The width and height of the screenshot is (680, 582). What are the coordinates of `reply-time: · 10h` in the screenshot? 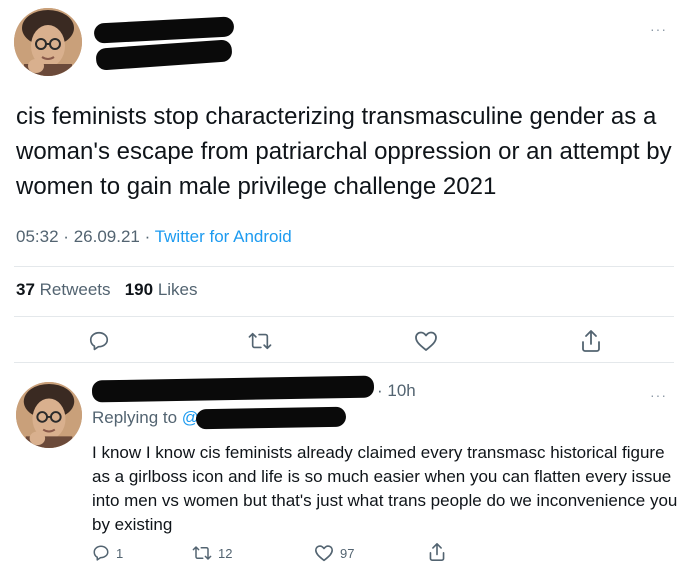 It's located at (396, 391).